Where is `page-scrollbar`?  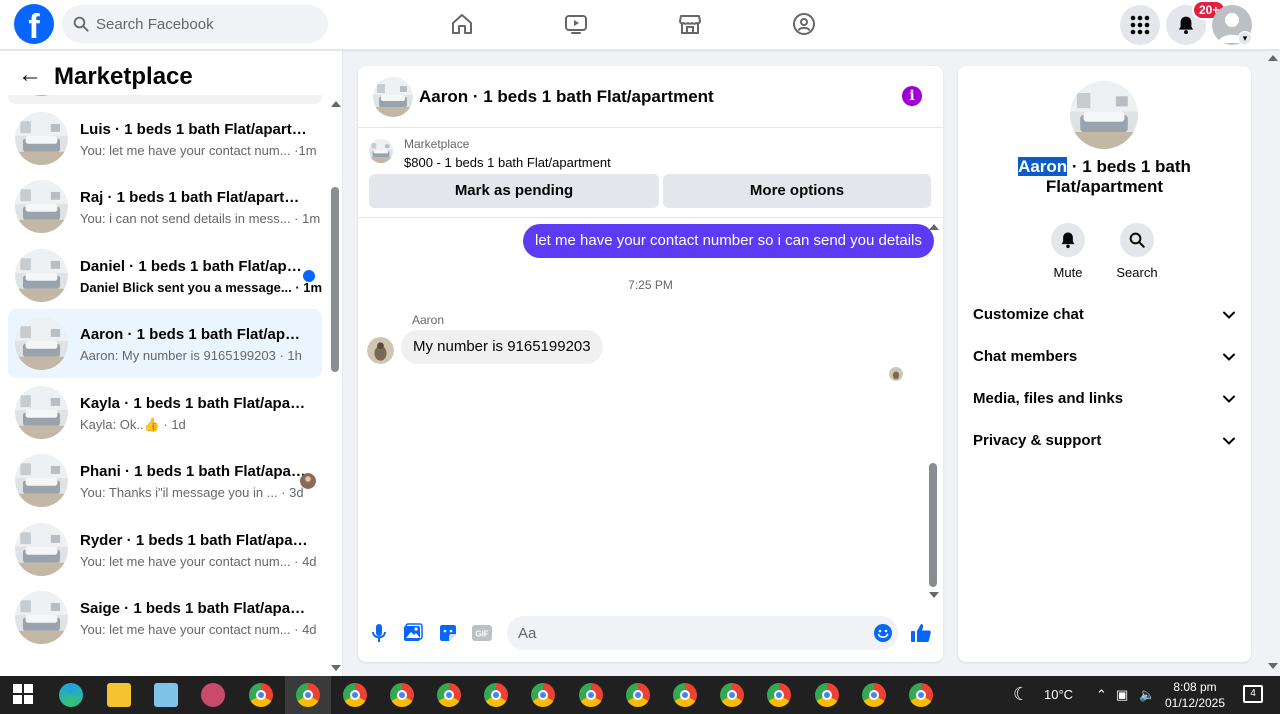 page-scrollbar is located at coordinates (1273, 363).